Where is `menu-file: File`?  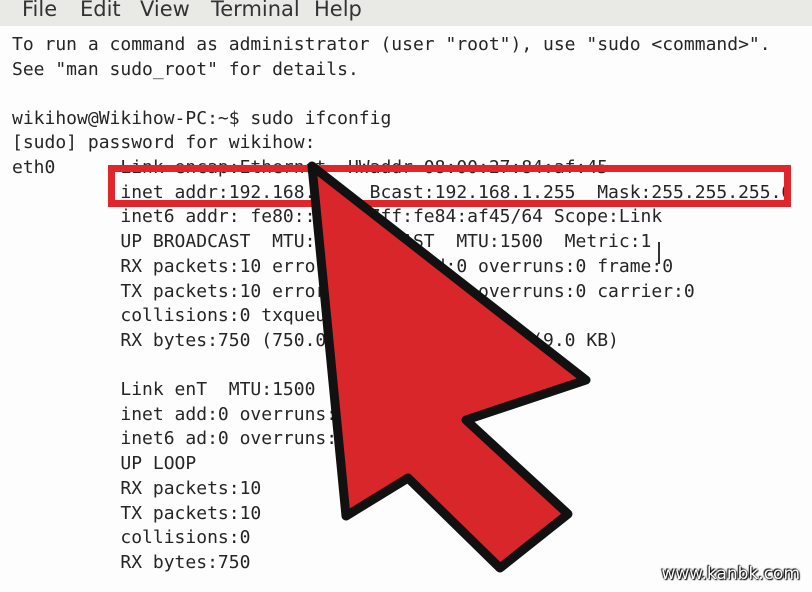 menu-file: File is located at coordinates (39, 11).